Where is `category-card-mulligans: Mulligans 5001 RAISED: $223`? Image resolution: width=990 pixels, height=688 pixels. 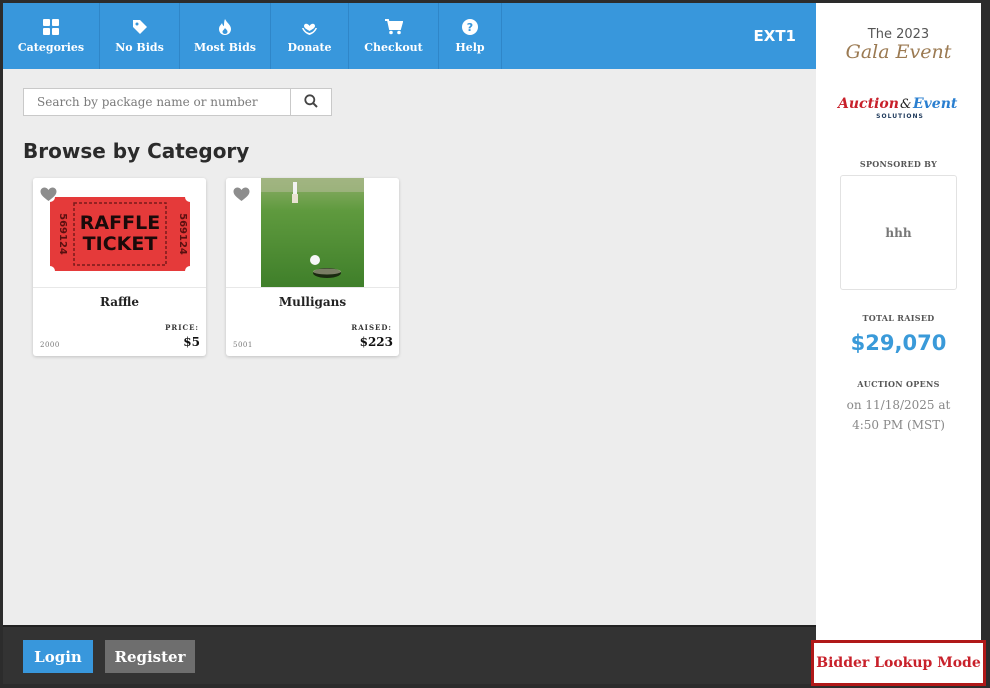
category-card-mulligans: Mulligans 5001 RAISED: $223 is located at coordinates (312, 267).